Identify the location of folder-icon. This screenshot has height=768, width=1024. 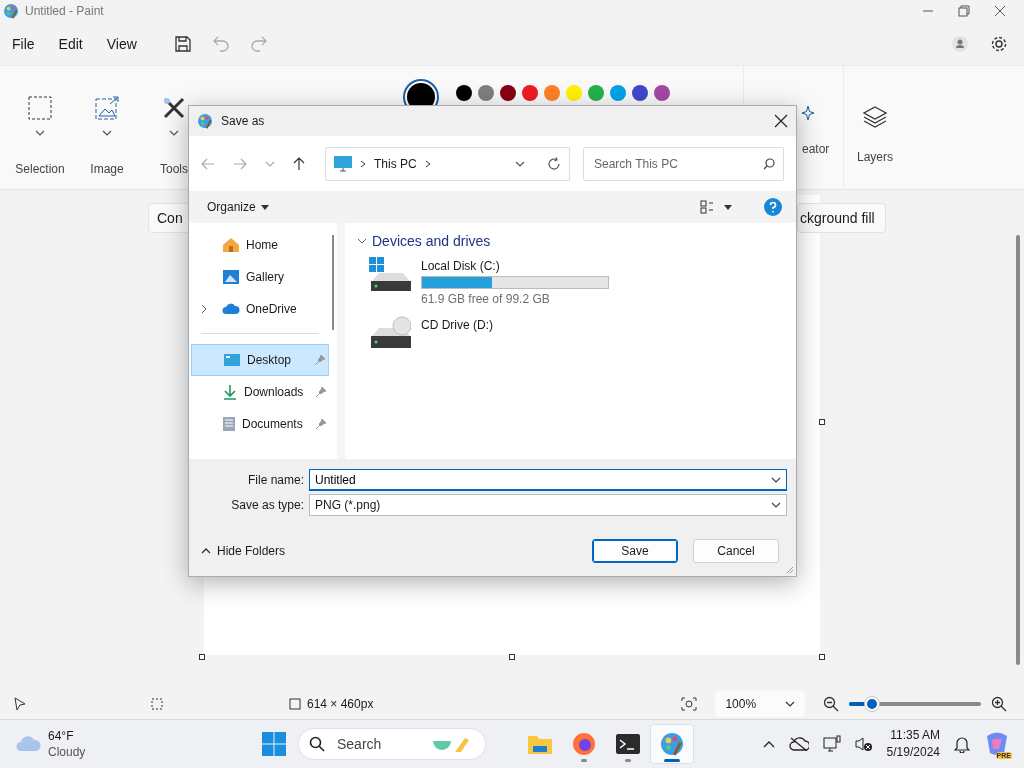
(540, 744).